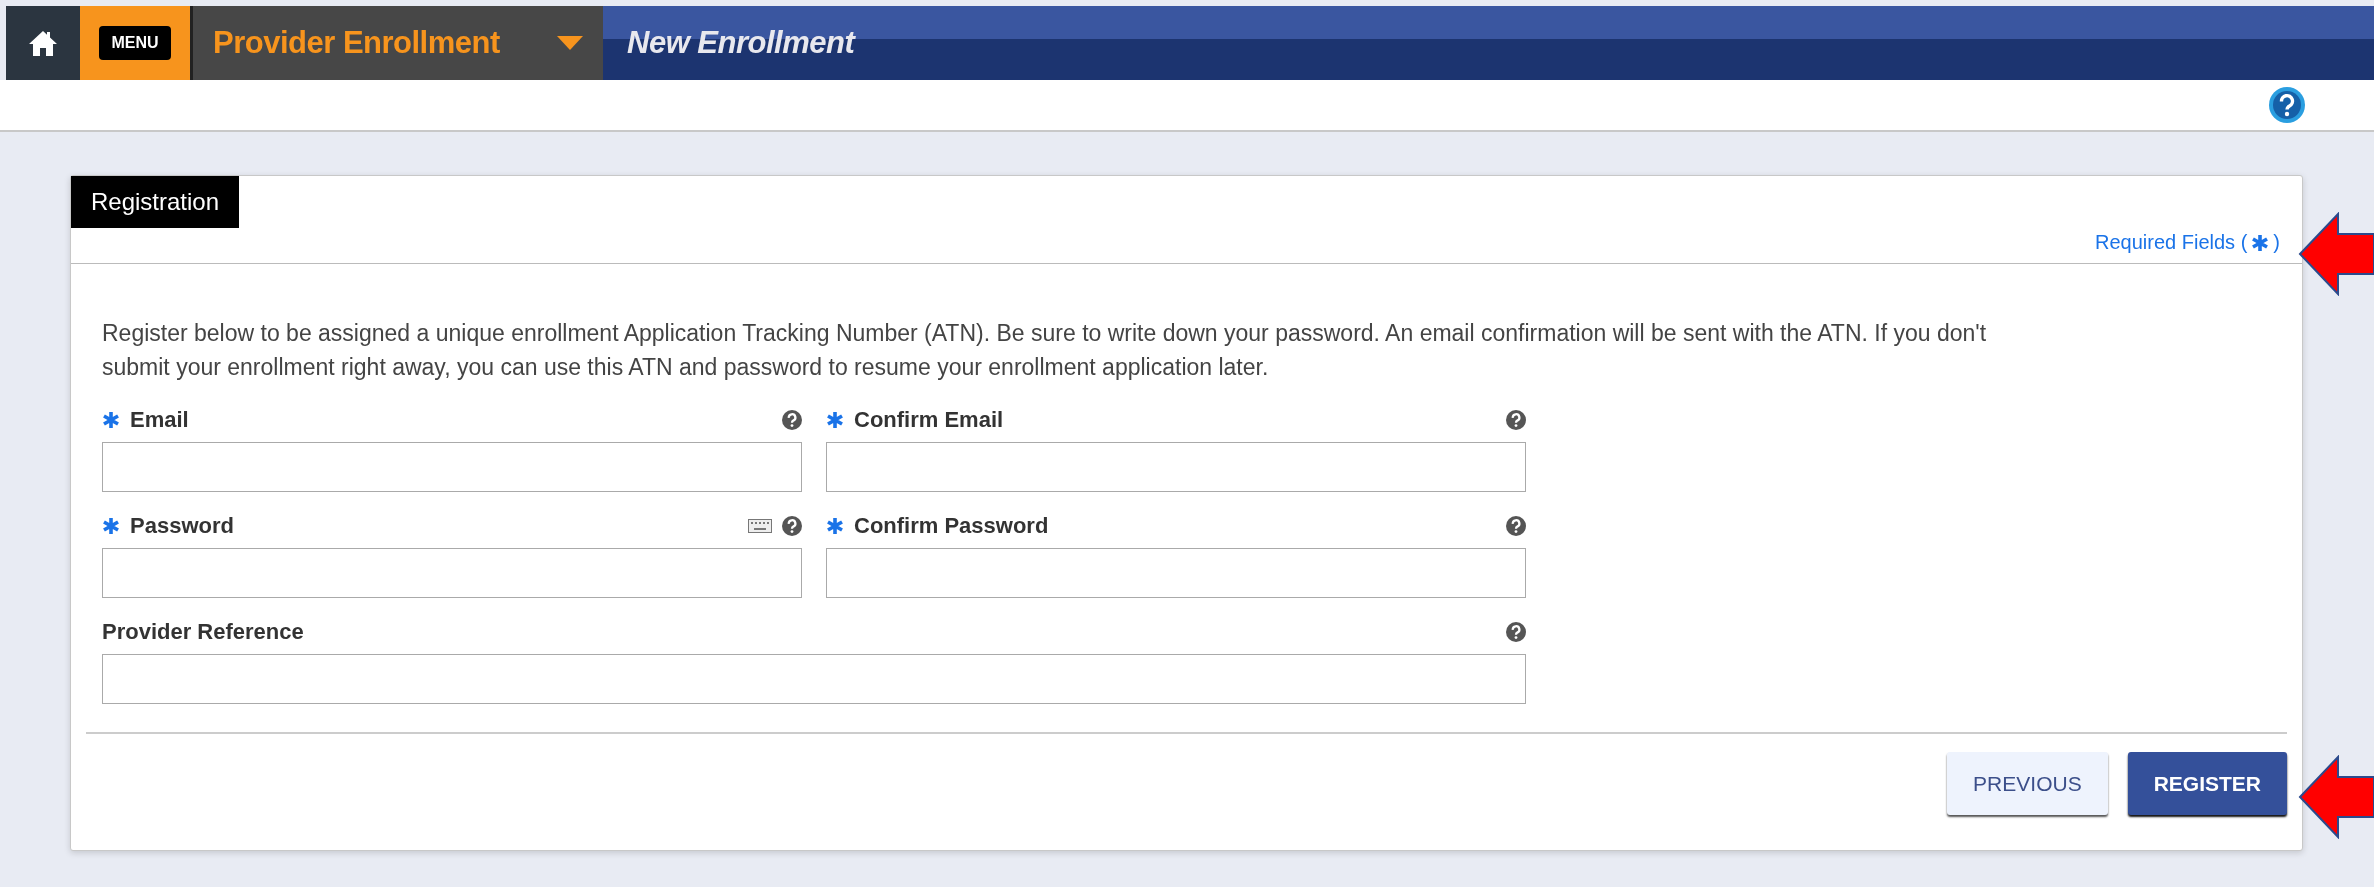 Image resolution: width=2374 pixels, height=887 pixels. I want to click on intro-text: Register below to be assigned a unique enrollment Application Tracking Number (ATN). Be sure to write down your password. An email confirmation will be sent with the ATN. If you don't submit your enrollment right away, you can use this ATN and password to resume your enrollment application later., so click(1045, 350).